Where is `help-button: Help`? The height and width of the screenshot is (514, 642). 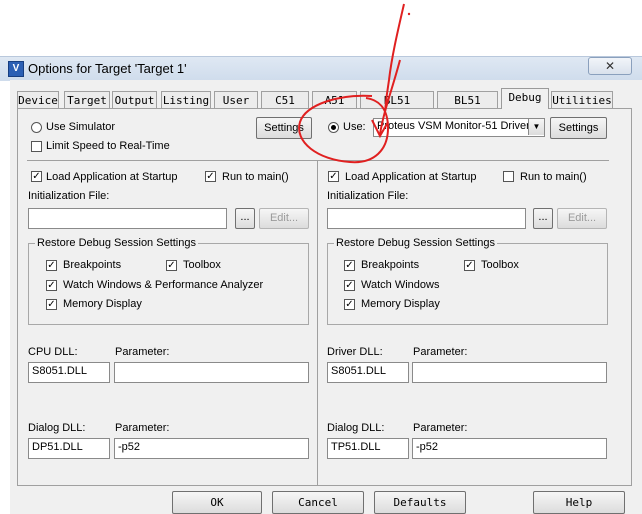
help-button: Help is located at coordinates (579, 502).